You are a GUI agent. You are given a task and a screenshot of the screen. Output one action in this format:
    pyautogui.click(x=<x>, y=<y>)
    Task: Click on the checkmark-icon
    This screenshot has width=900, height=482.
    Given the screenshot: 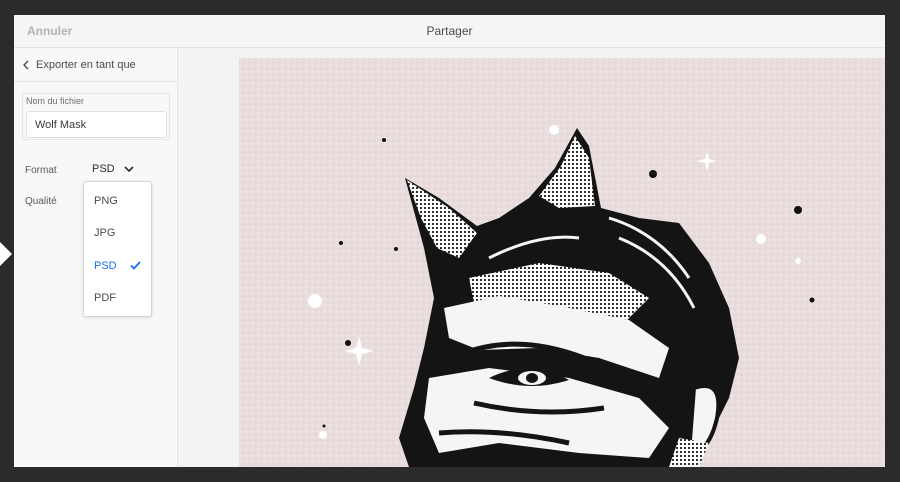 What is the action you would take?
    pyautogui.click(x=135, y=265)
    